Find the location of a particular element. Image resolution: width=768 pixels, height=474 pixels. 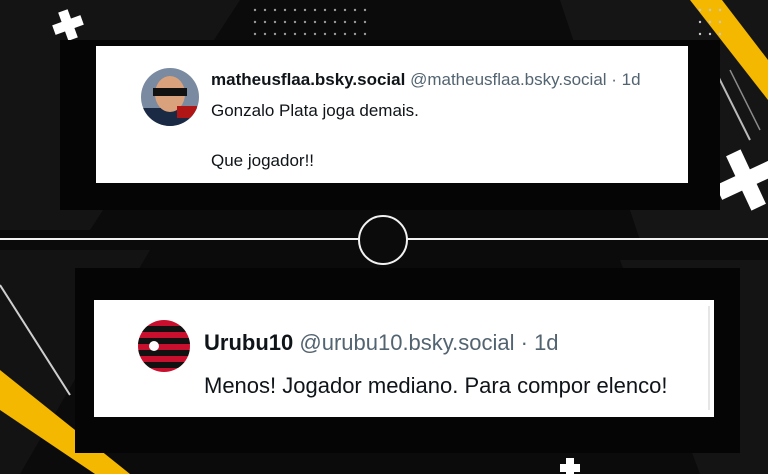

avatar-photo is located at coordinates (170, 97).